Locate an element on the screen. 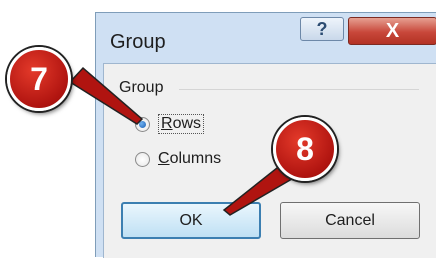 This screenshot has height=258, width=436. step-8-callout: 8 is located at coordinates (305, 149).